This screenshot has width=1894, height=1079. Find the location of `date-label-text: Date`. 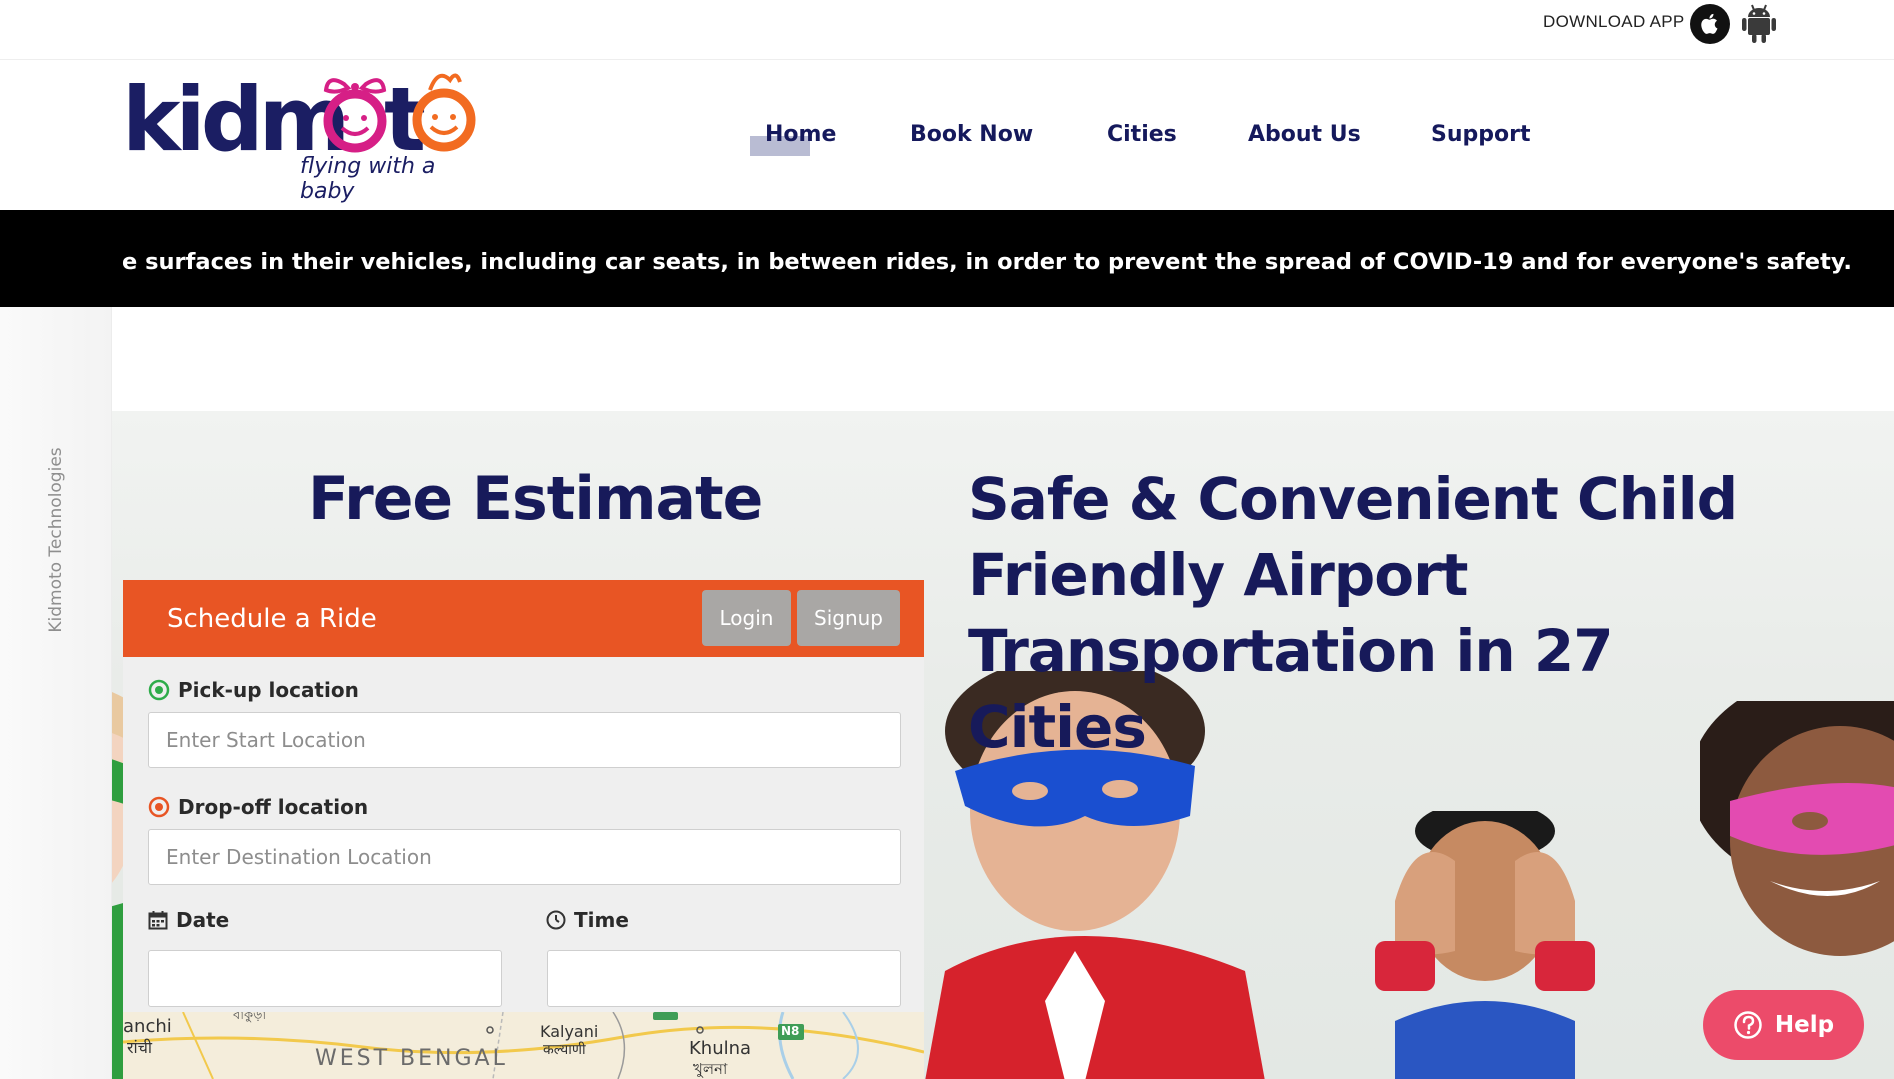

date-label-text: Date is located at coordinates (203, 920).